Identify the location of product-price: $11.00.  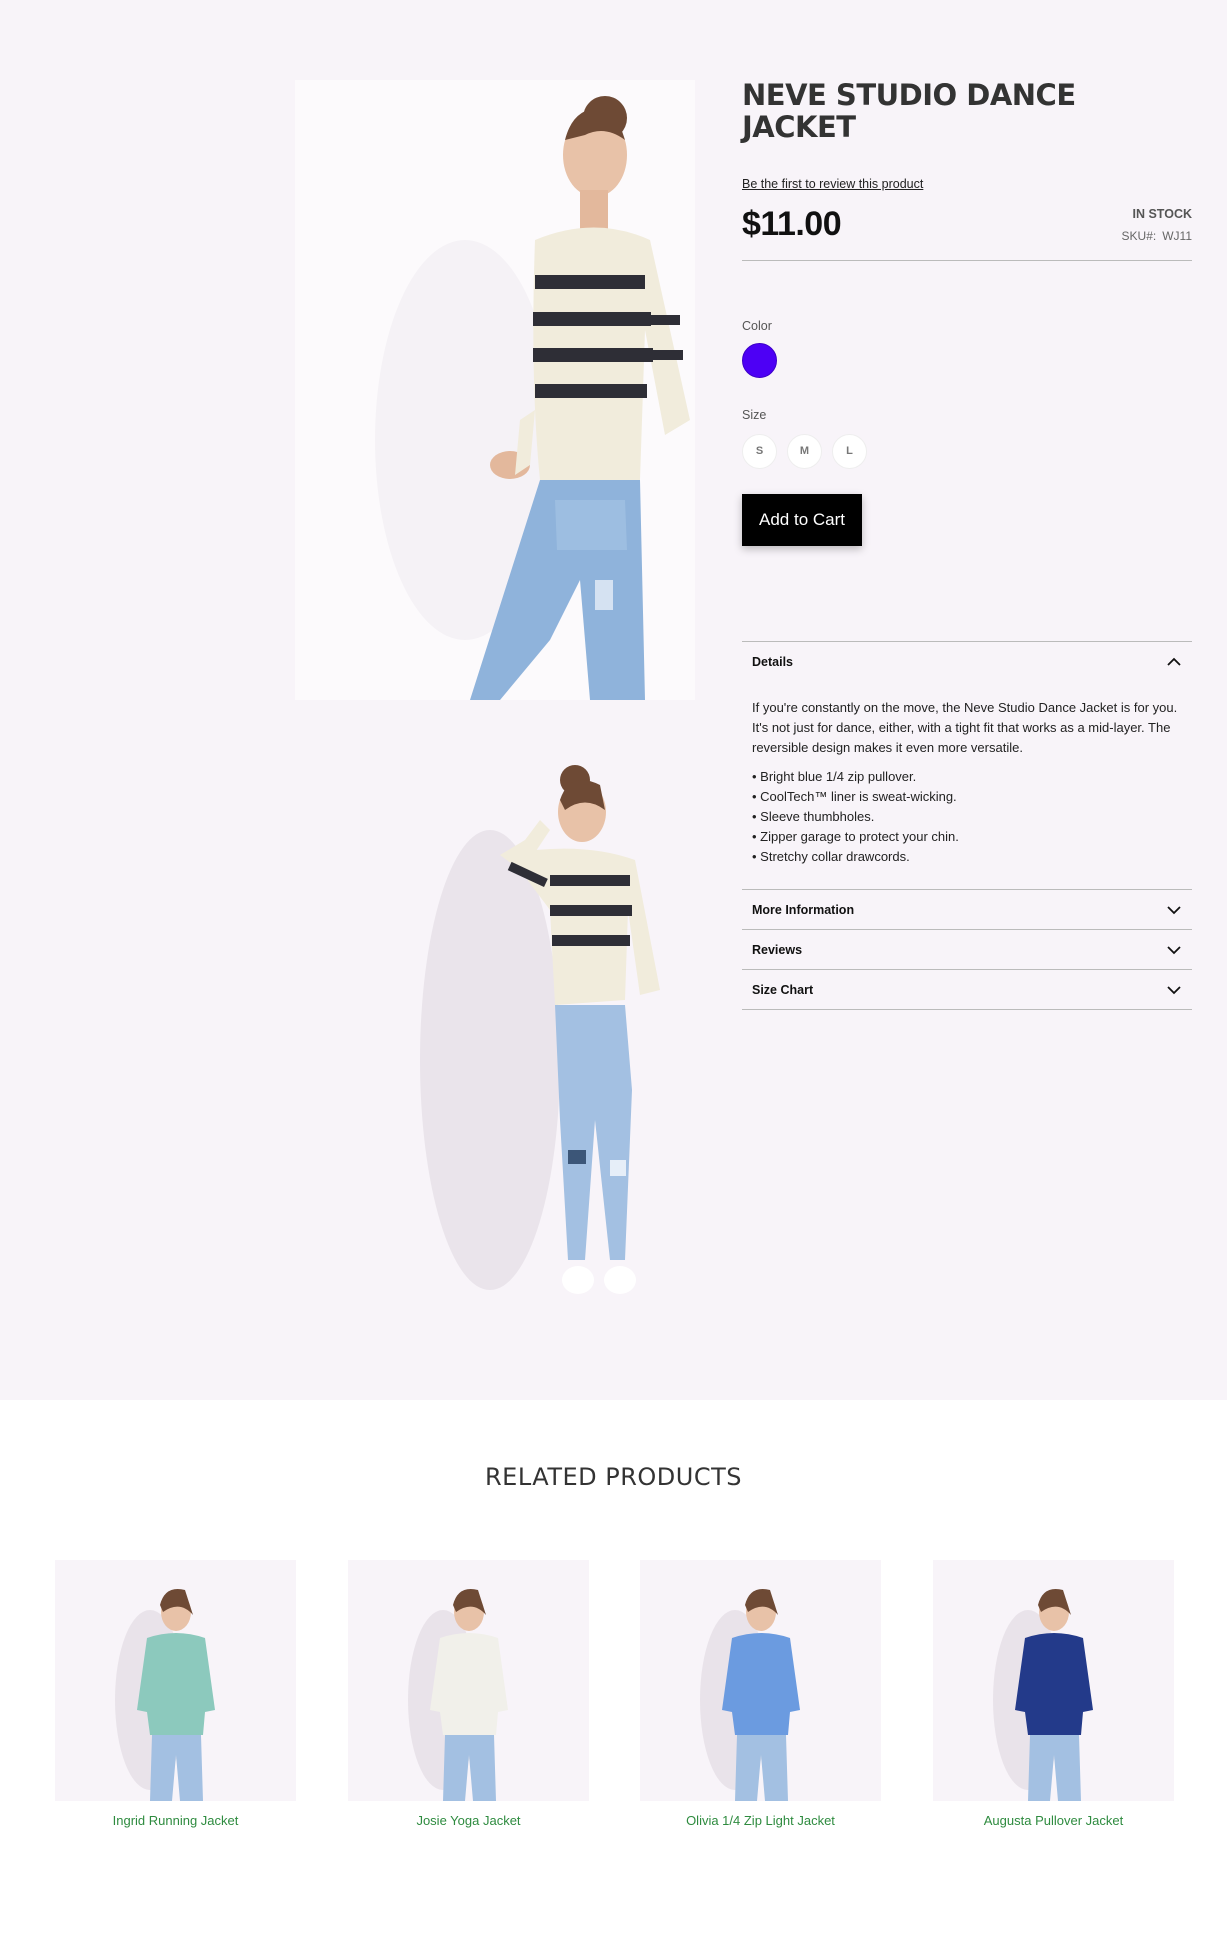
(792, 223).